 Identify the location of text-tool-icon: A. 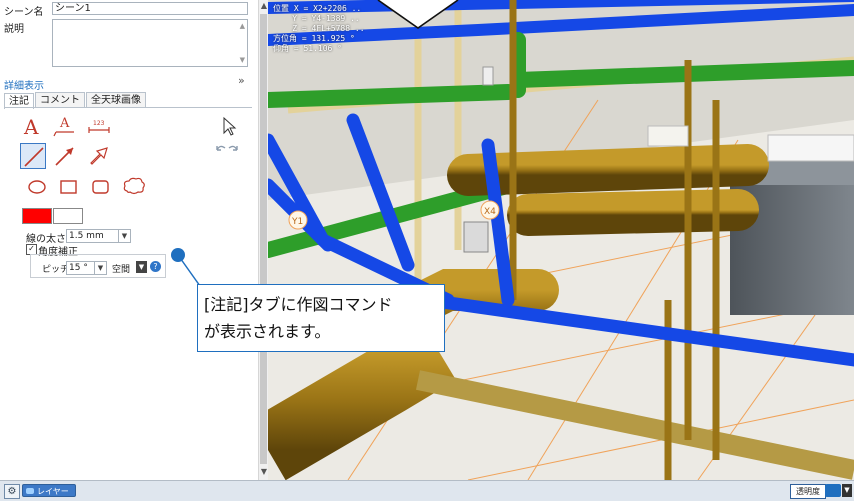
(33, 126).